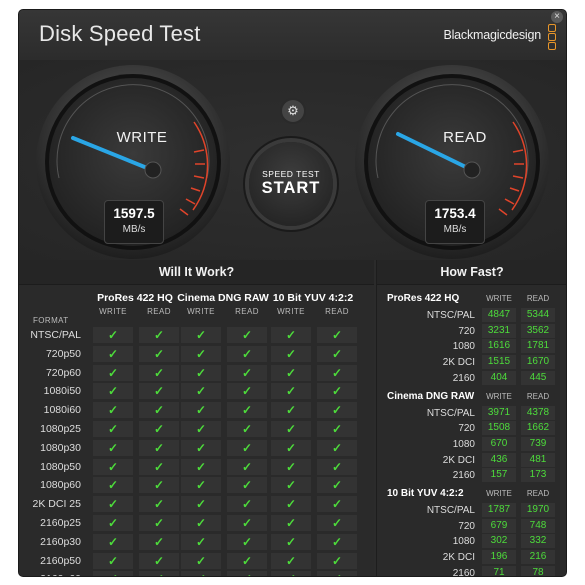  Describe the element at coordinates (499, 412) in the screenshot. I see `write-fps-value: 3971` at that location.